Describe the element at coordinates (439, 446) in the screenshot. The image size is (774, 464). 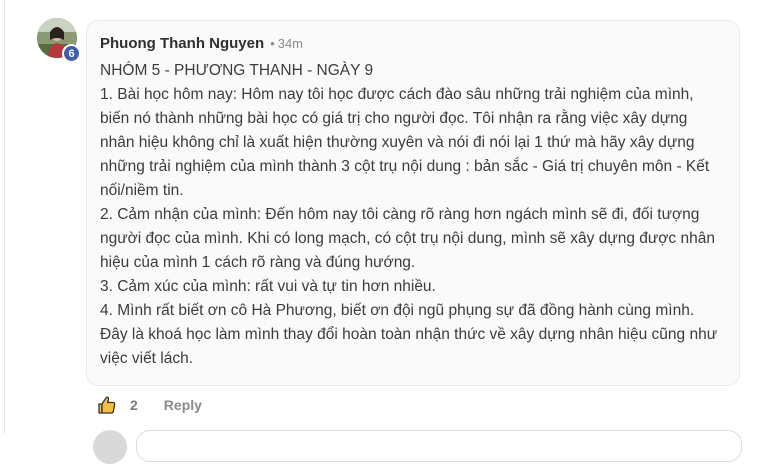
I see `reply-input` at that location.